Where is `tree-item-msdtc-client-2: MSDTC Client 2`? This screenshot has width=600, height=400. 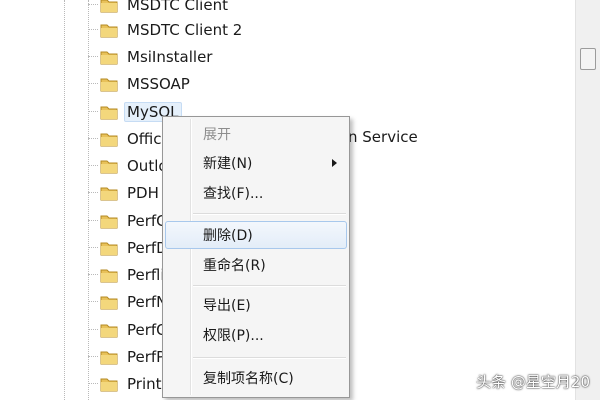 tree-item-msdtc-client-2: MSDTC Client 2 is located at coordinates (166, 29).